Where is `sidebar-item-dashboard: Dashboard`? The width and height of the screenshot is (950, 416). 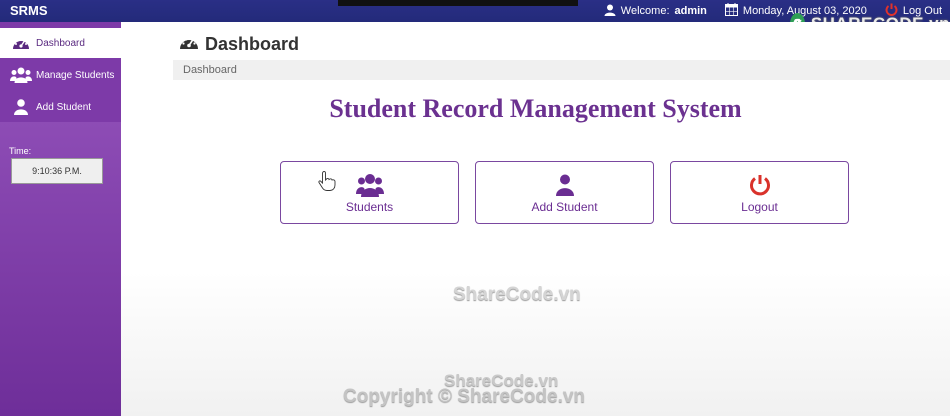
sidebar-item-dashboard: Dashboard is located at coordinates (60, 43).